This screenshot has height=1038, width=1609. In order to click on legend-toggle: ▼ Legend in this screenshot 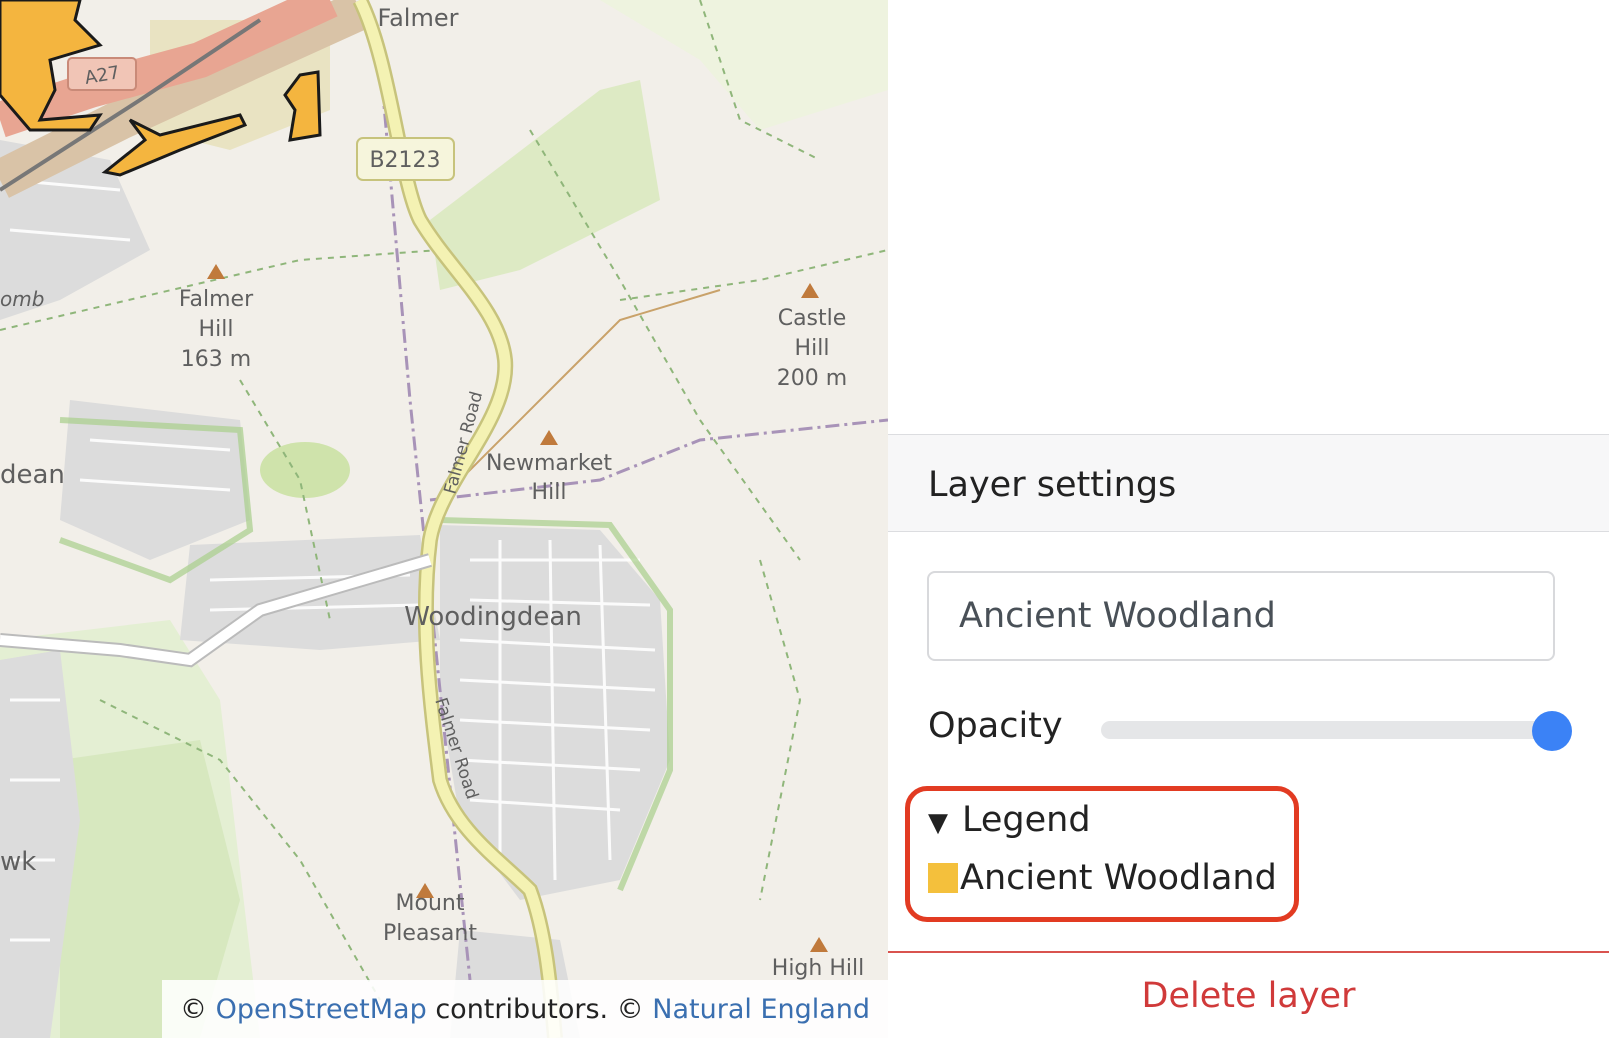, I will do `click(1009, 820)`.